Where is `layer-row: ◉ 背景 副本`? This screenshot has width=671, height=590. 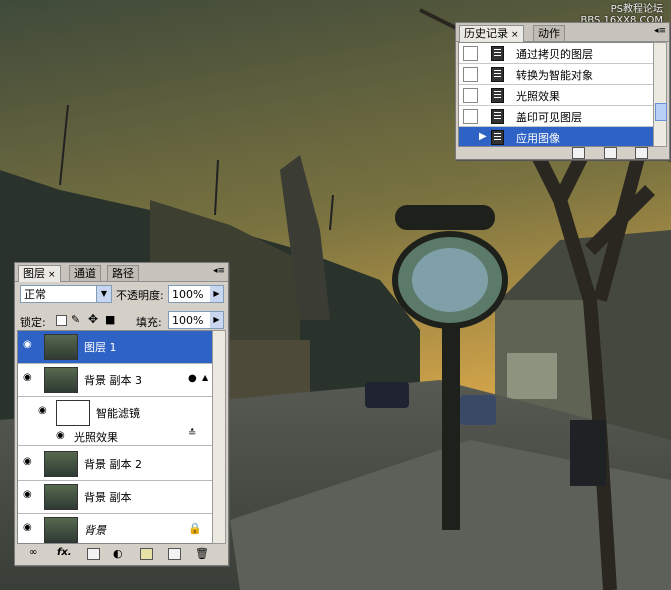 layer-row: ◉ 背景 副本 is located at coordinates (115, 497).